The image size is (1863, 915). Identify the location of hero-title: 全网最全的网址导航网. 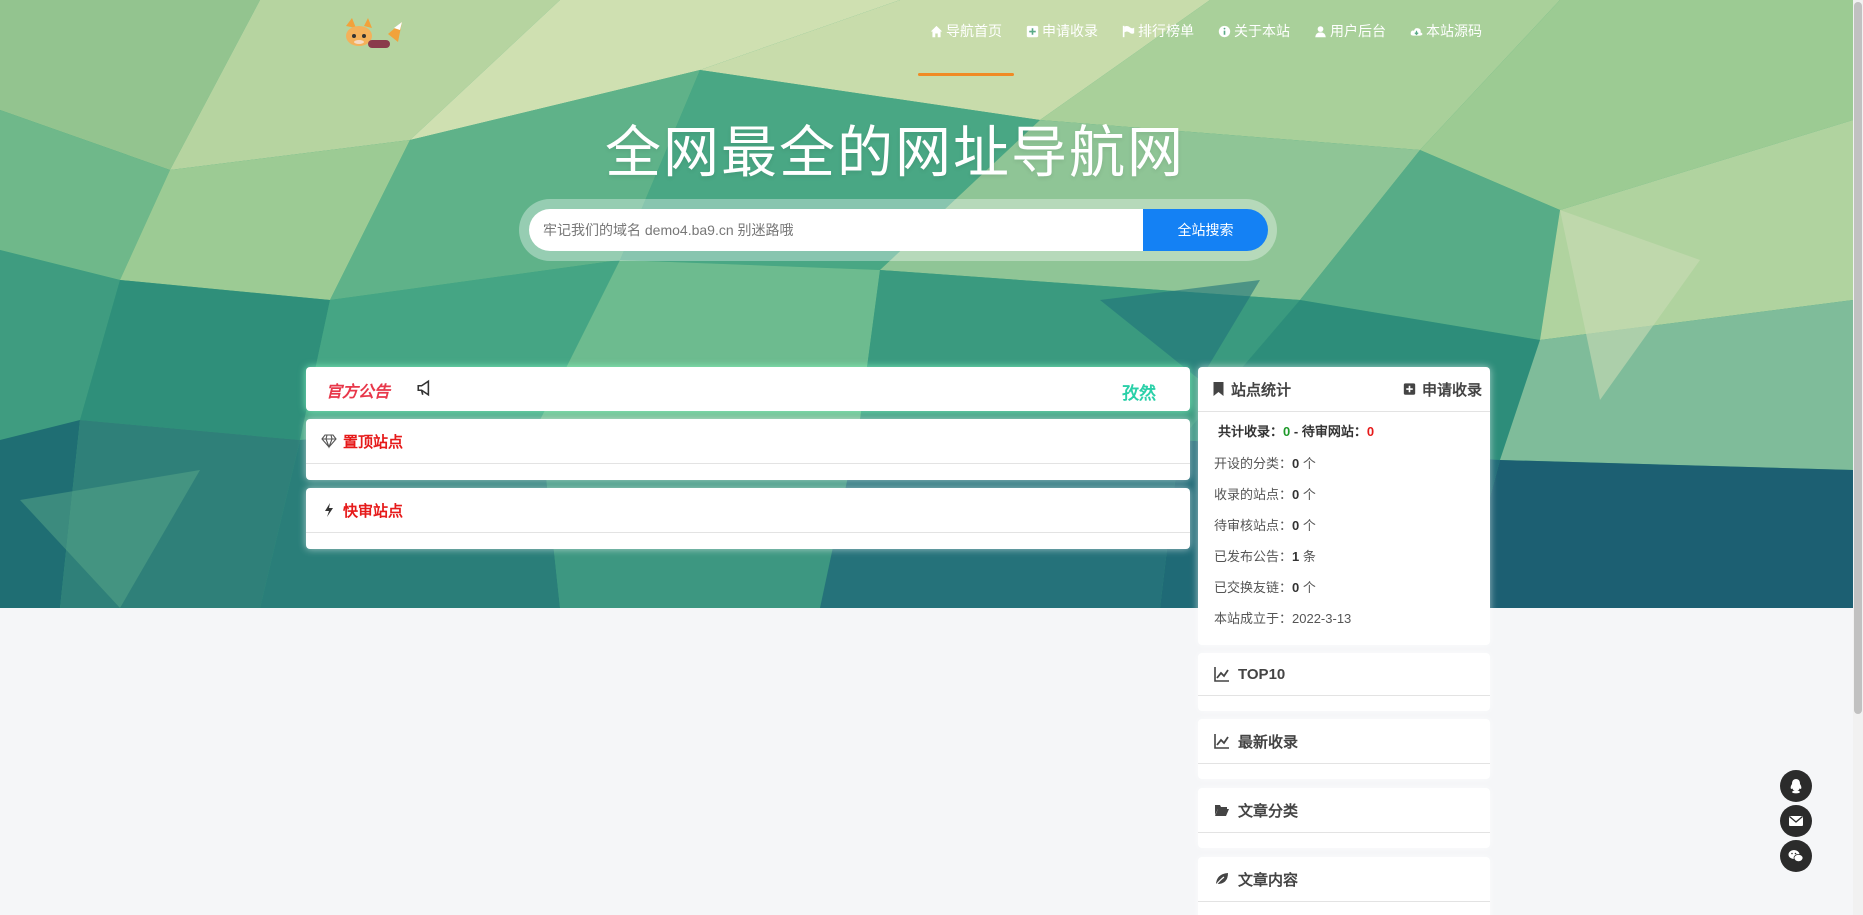
(895, 152).